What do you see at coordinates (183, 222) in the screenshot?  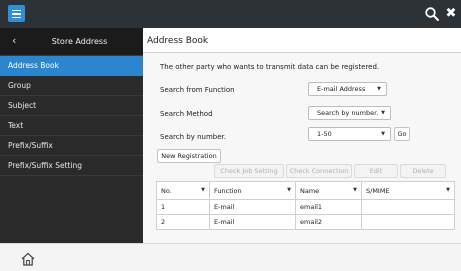 I see `cell-no: 2` at bounding box center [183, 222].